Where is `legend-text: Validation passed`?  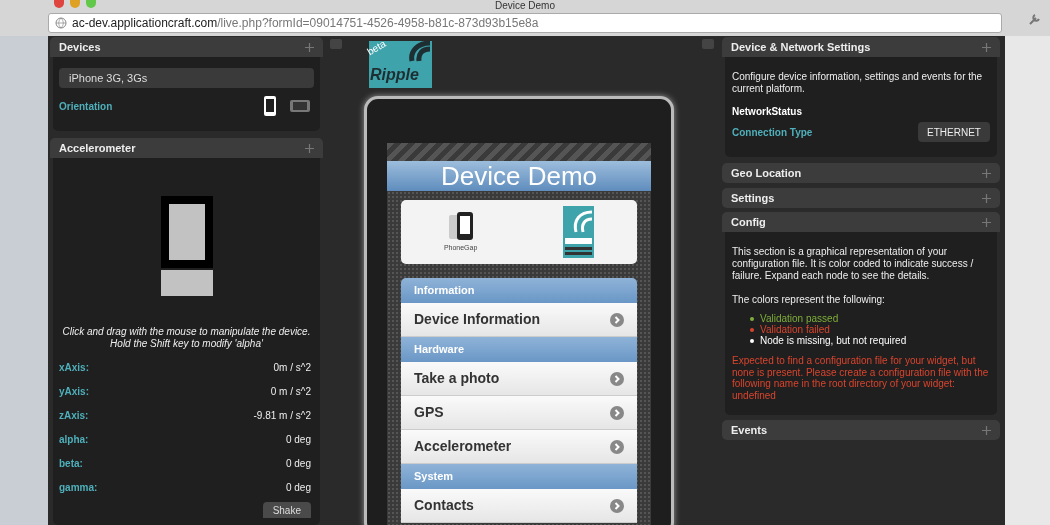
legend-text: Validation passed is located at coordinates (799, 318).